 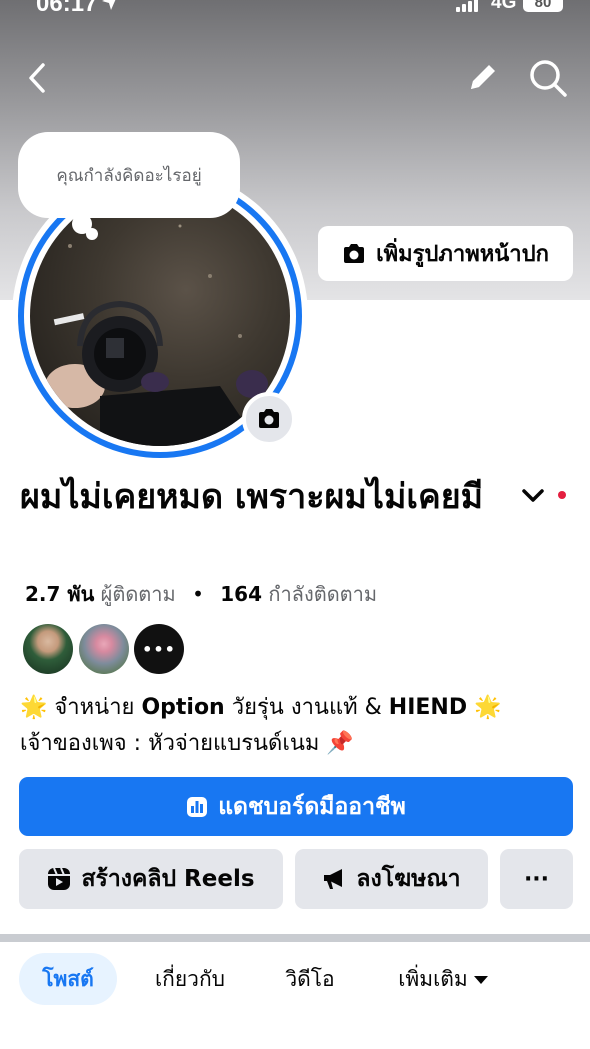 What do you see at coordinates (168, 879) in the screenshot?
I see `create-reels-label: สร้างคลิป Reels` at bounding box center [168, 879].